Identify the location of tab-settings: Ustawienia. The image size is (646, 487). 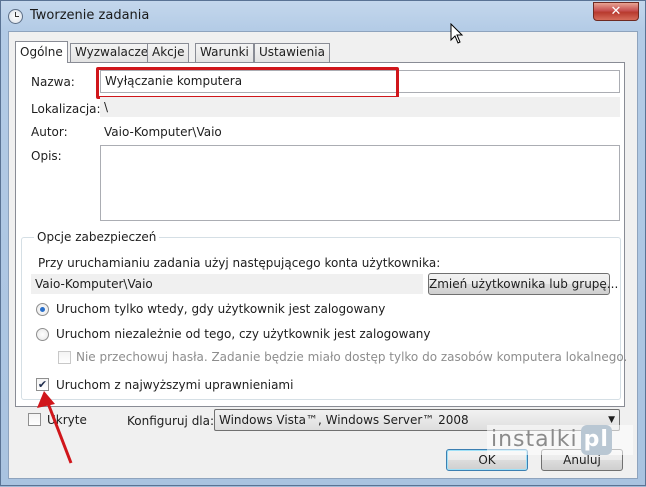
(292, 52).